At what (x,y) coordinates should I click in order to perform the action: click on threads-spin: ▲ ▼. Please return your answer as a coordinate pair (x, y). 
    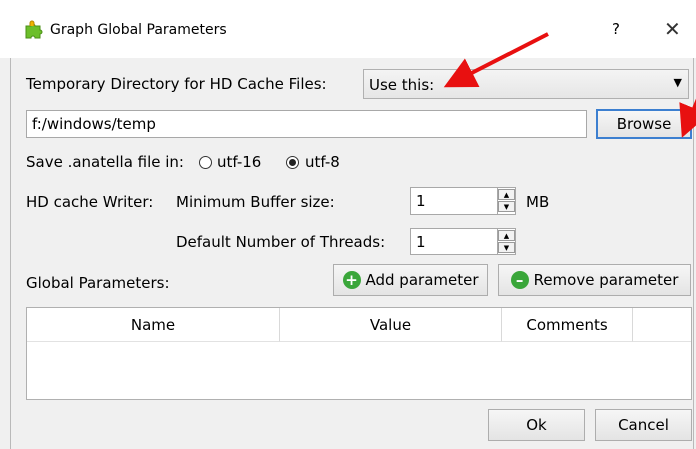
    Looking at the image, I should click on (506, 241).